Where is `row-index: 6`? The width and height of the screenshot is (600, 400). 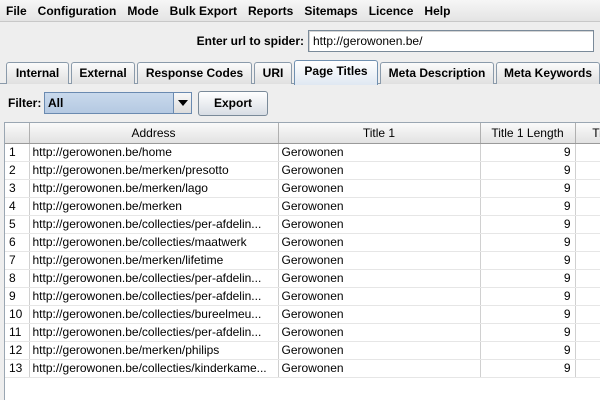 row-index: 6 is located at coordinates (17, 242).